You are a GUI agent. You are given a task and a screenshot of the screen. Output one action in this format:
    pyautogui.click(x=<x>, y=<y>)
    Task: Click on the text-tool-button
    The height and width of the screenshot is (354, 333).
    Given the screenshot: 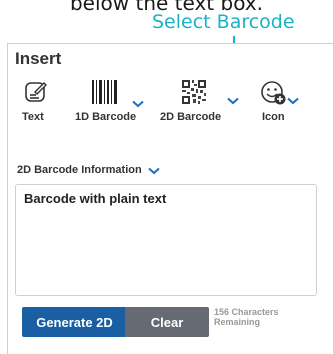 What is the action you would take?
    pyautogui.click(x=36, y=94)
    